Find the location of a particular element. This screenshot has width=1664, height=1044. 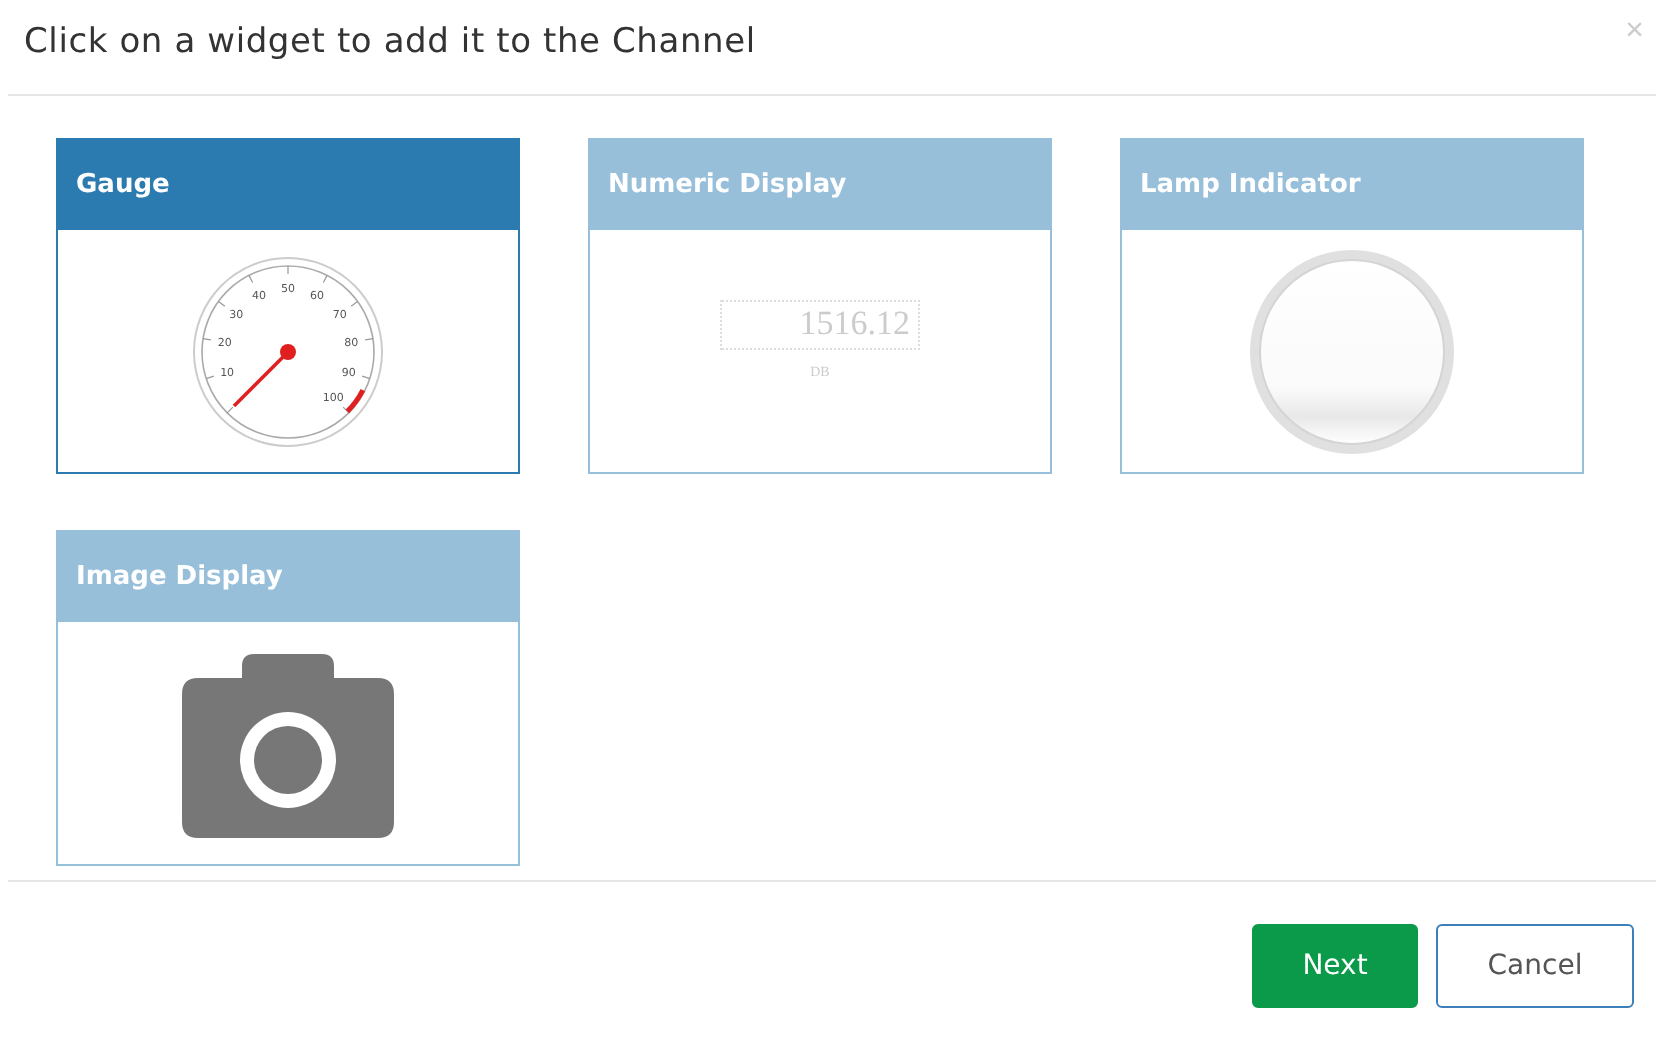

close-button: × is located at coordinates (1634, 31).